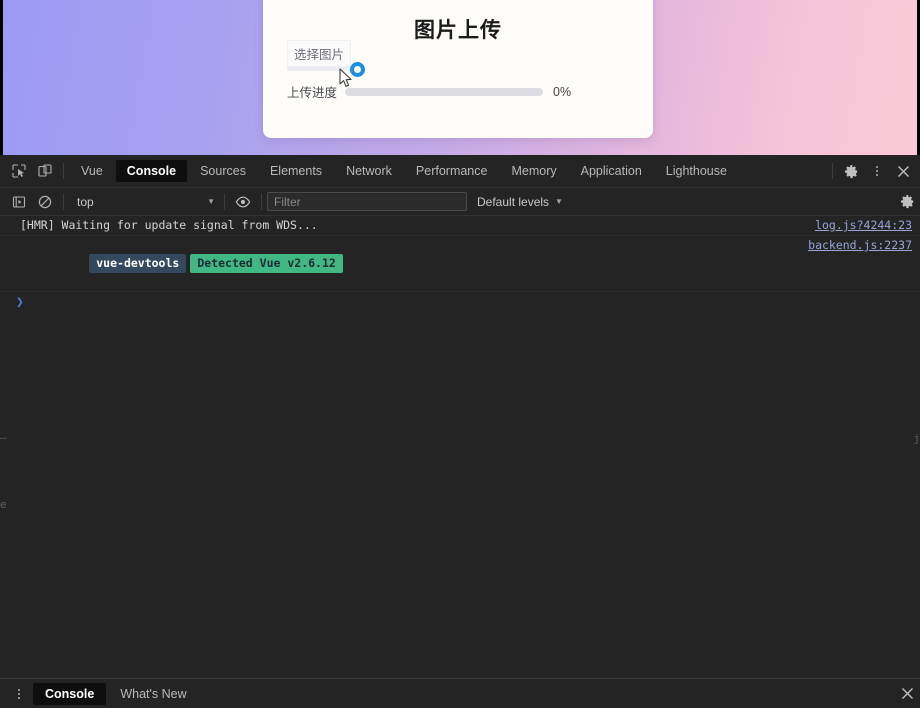 The image size is (920, 708). What do you see at coordinates (513, 201) in the screenshot?
I see `log-levels-label: Default levels` at bounding box center [513, 201].